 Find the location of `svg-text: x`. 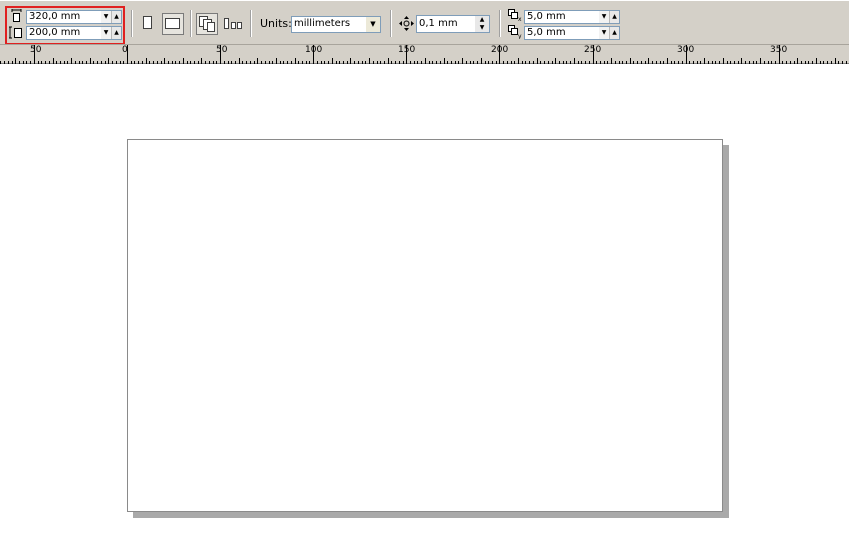

svg-text: x is located at coordinates (520, 19).